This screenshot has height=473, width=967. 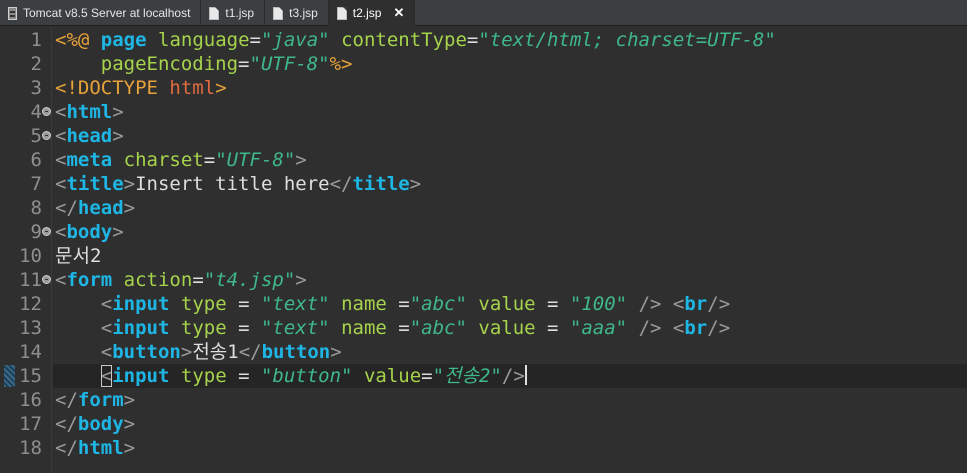 What do you see at coordinates (30, 376) in the screenshot?
I see `line-number: 15` at bounding box center [30, 376].